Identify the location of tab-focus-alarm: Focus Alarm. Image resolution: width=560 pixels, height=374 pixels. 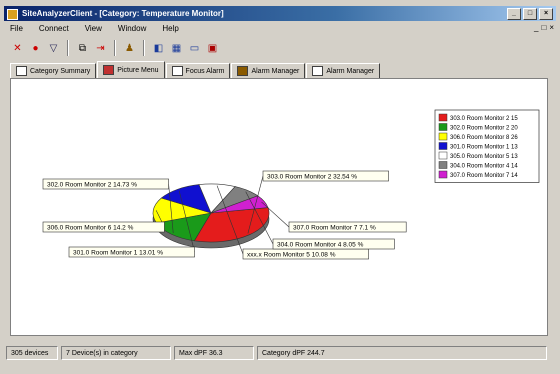
(198, 70).